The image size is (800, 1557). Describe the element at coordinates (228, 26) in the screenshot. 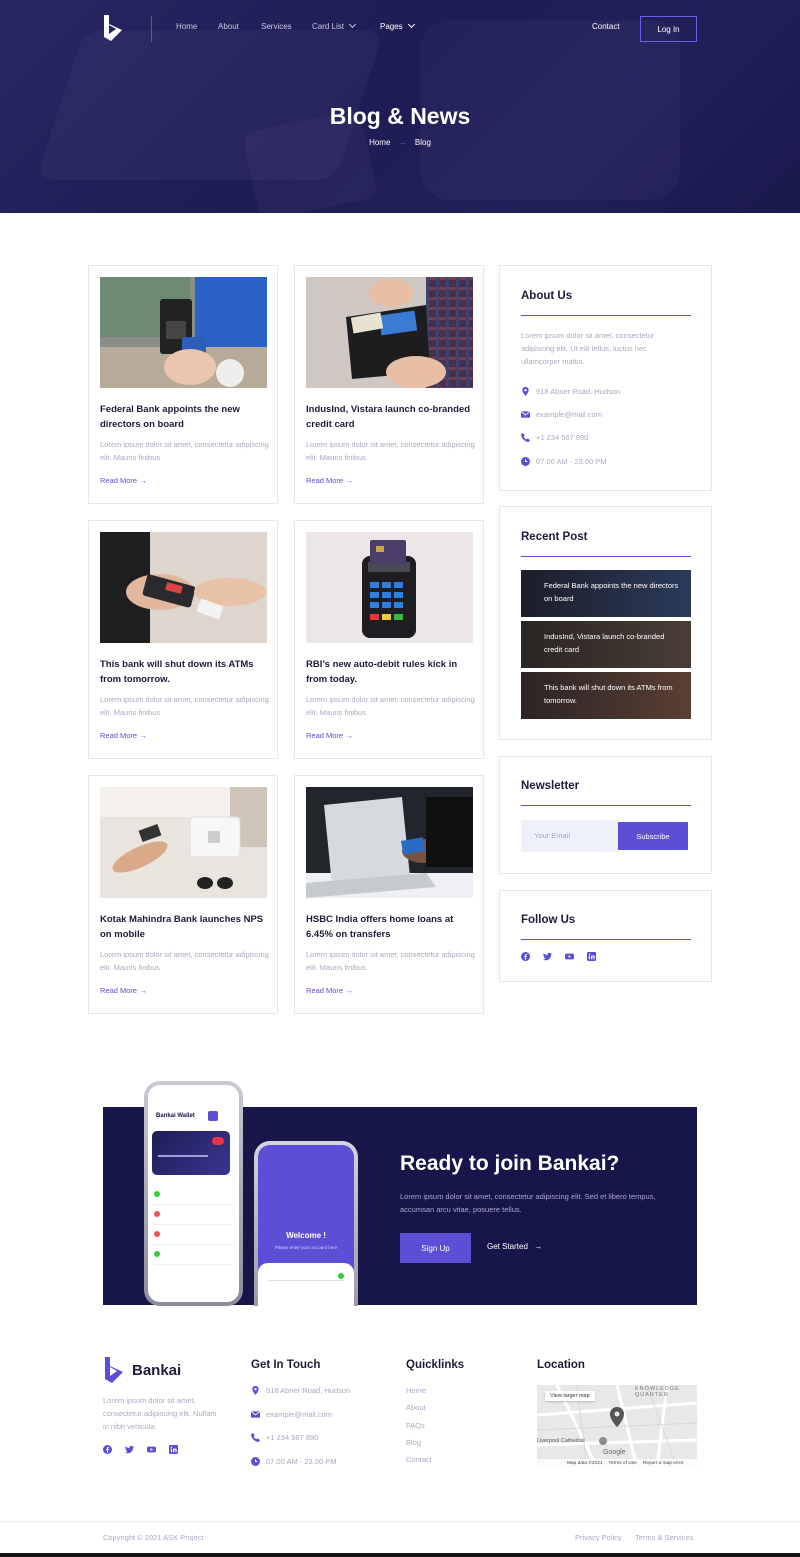

I see `nav-about: About` at that location.